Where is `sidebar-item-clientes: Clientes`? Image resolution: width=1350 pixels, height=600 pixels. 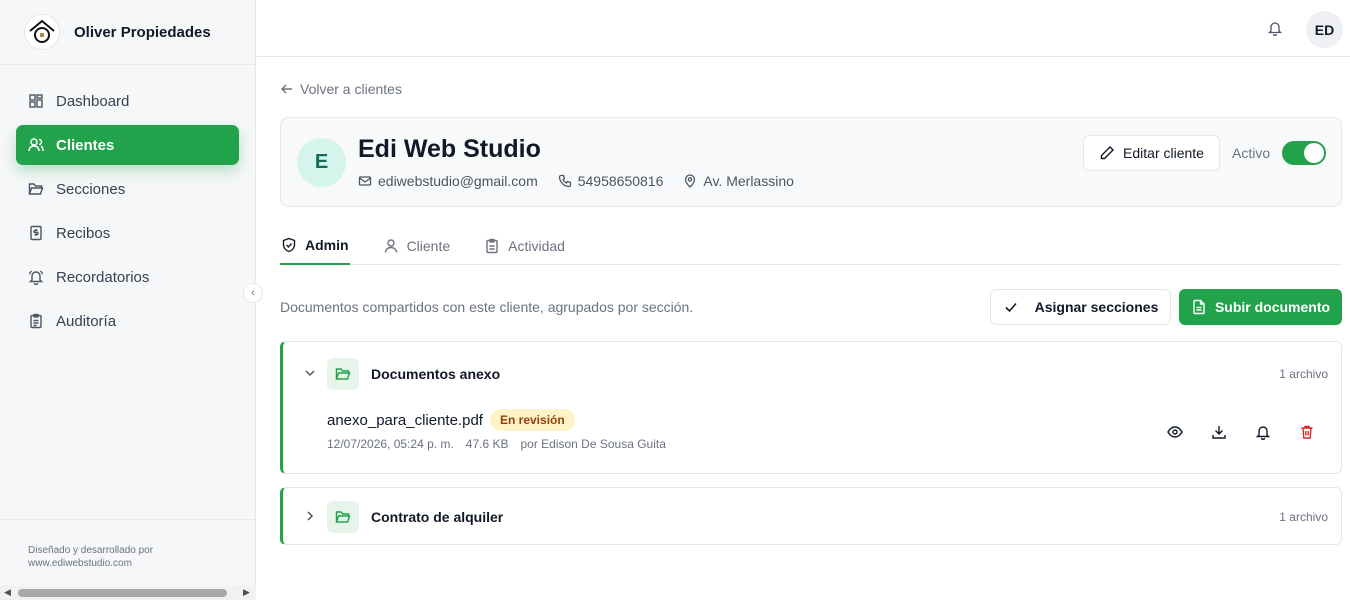
sidebar-item-clientes: Clientes is located at coordinates (127, 145).